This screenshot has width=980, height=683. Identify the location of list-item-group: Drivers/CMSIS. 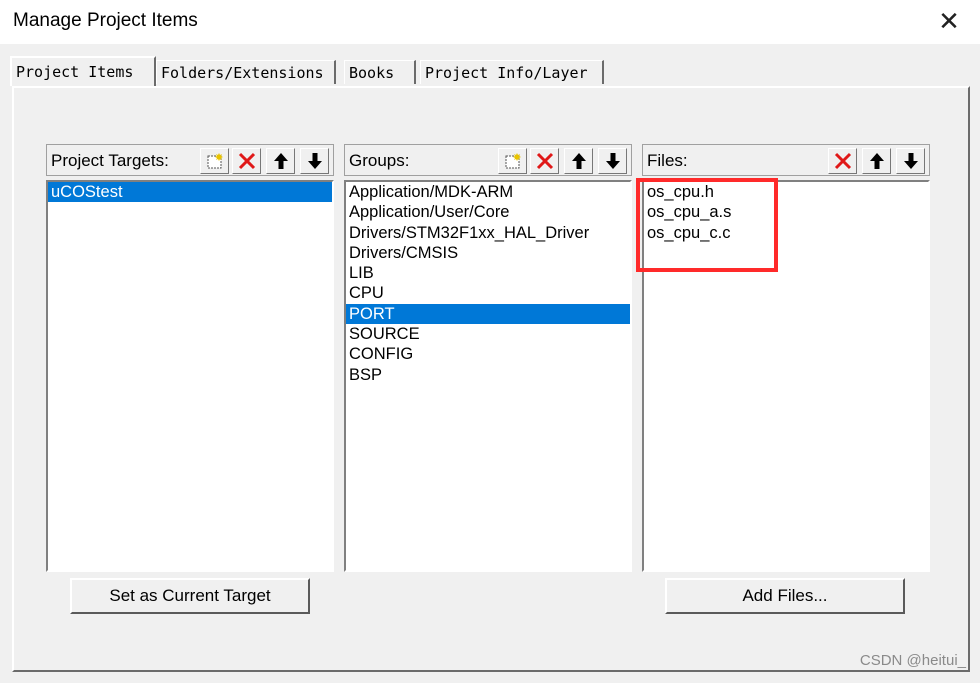
(488, 253).